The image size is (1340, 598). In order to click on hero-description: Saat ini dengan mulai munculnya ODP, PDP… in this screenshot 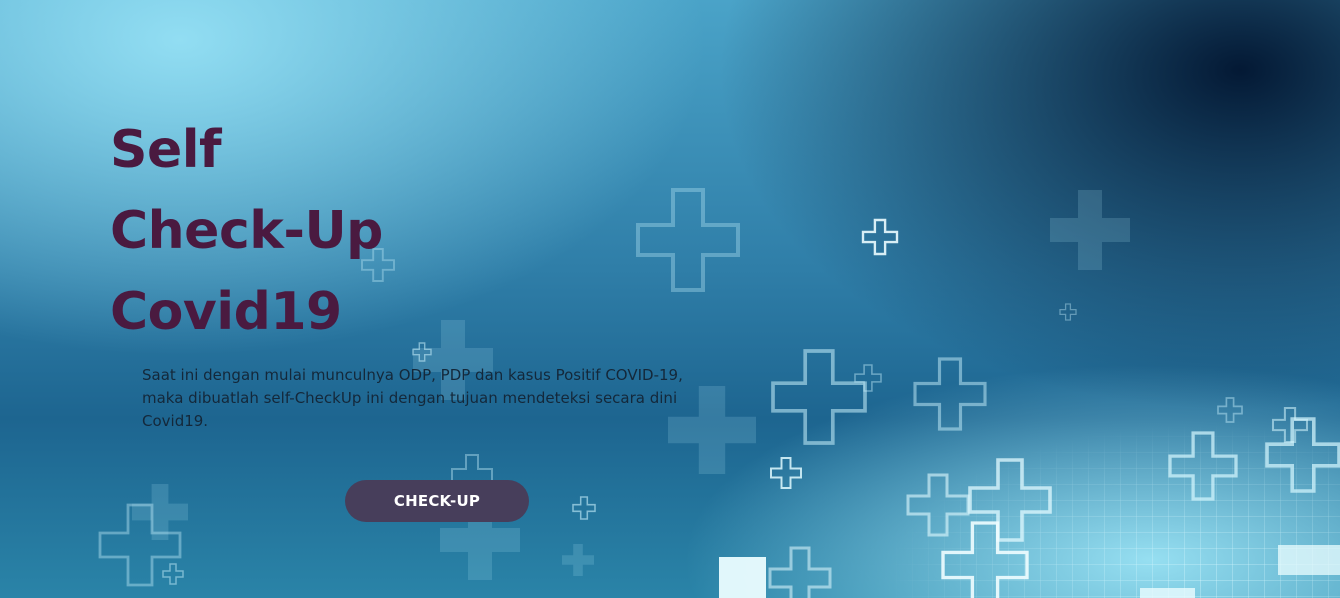, I will do `click(412, 398)`.